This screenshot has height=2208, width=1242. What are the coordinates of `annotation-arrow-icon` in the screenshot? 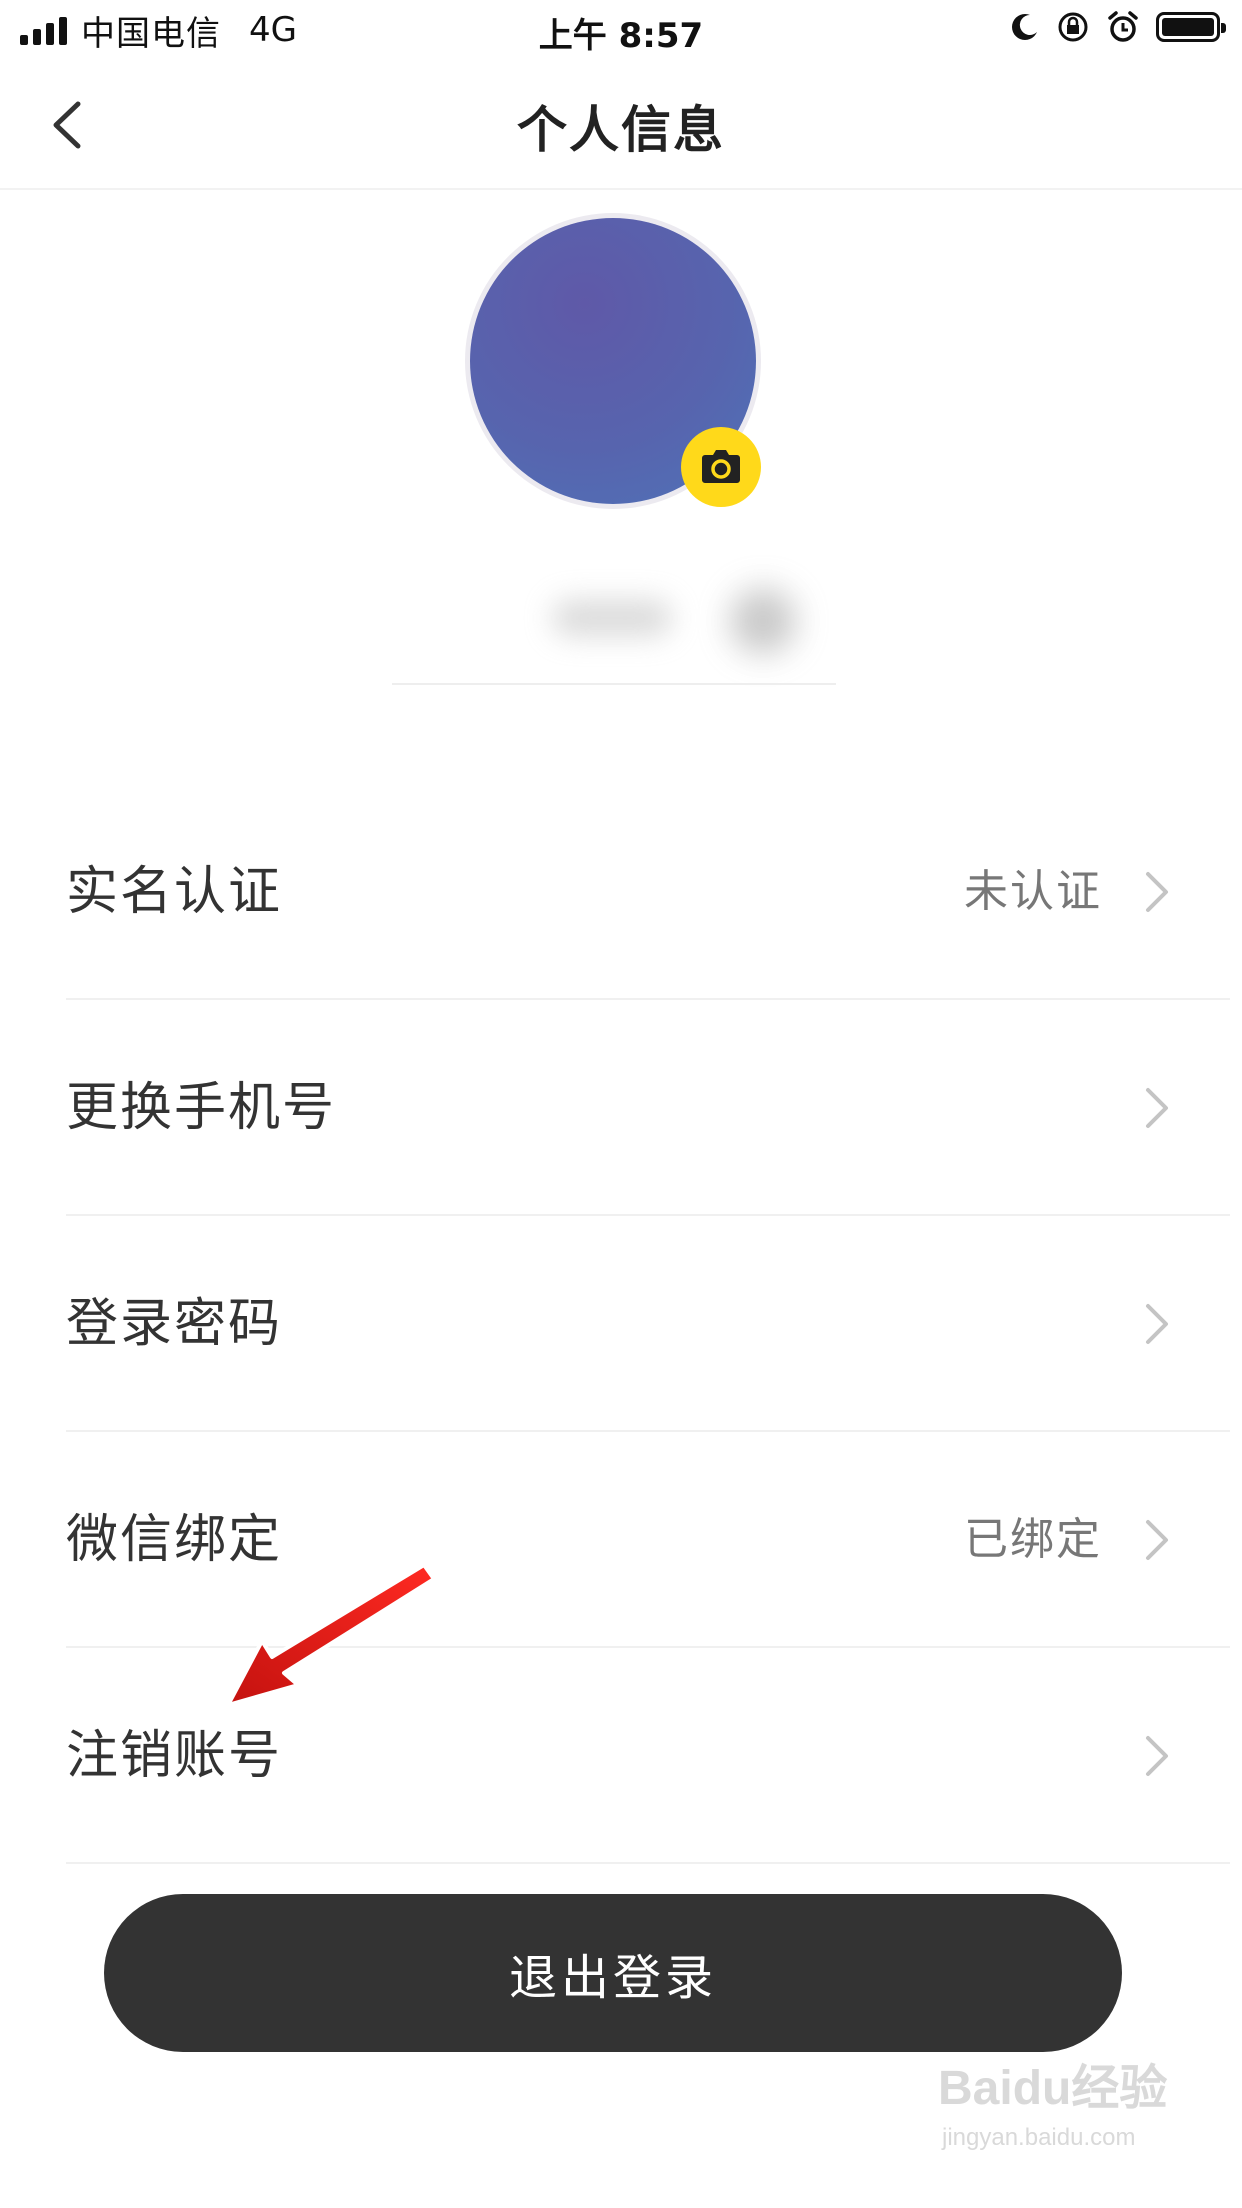 It's located at (331, 1635).